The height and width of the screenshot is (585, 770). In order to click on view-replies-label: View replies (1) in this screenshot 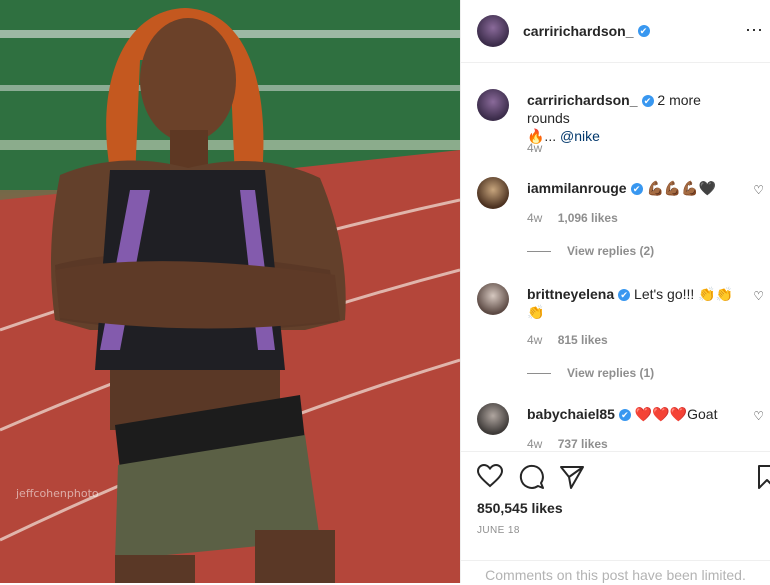, I will do `click(611, 373)`.